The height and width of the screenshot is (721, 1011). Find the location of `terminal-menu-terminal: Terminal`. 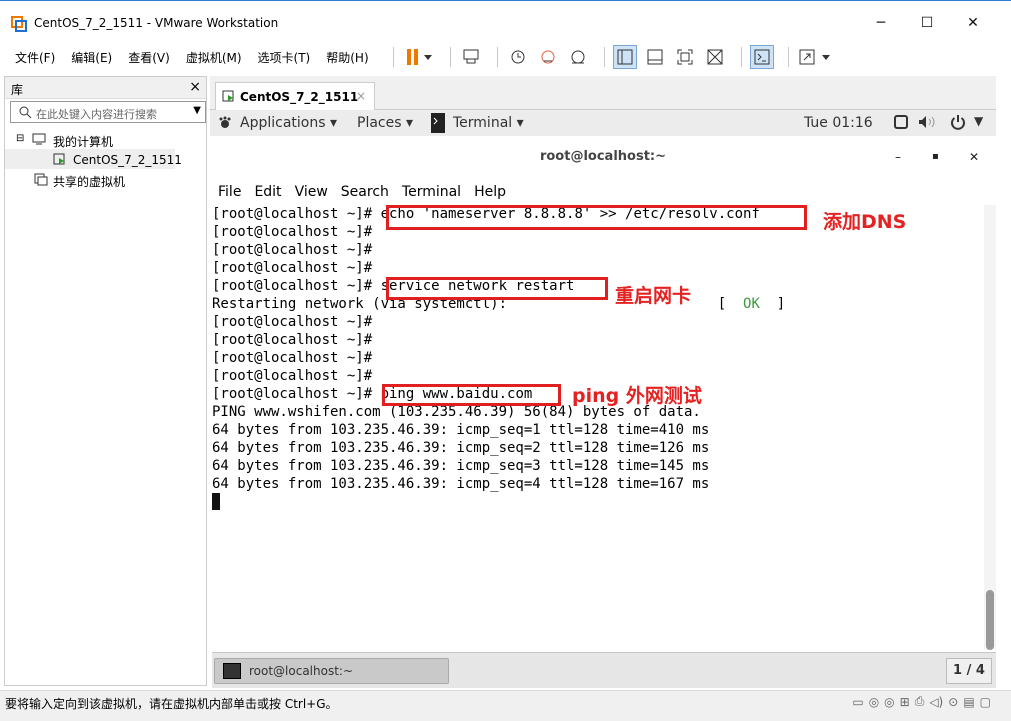

terminal-menu-terminal: Terminal is located at coordinates (431, 192).